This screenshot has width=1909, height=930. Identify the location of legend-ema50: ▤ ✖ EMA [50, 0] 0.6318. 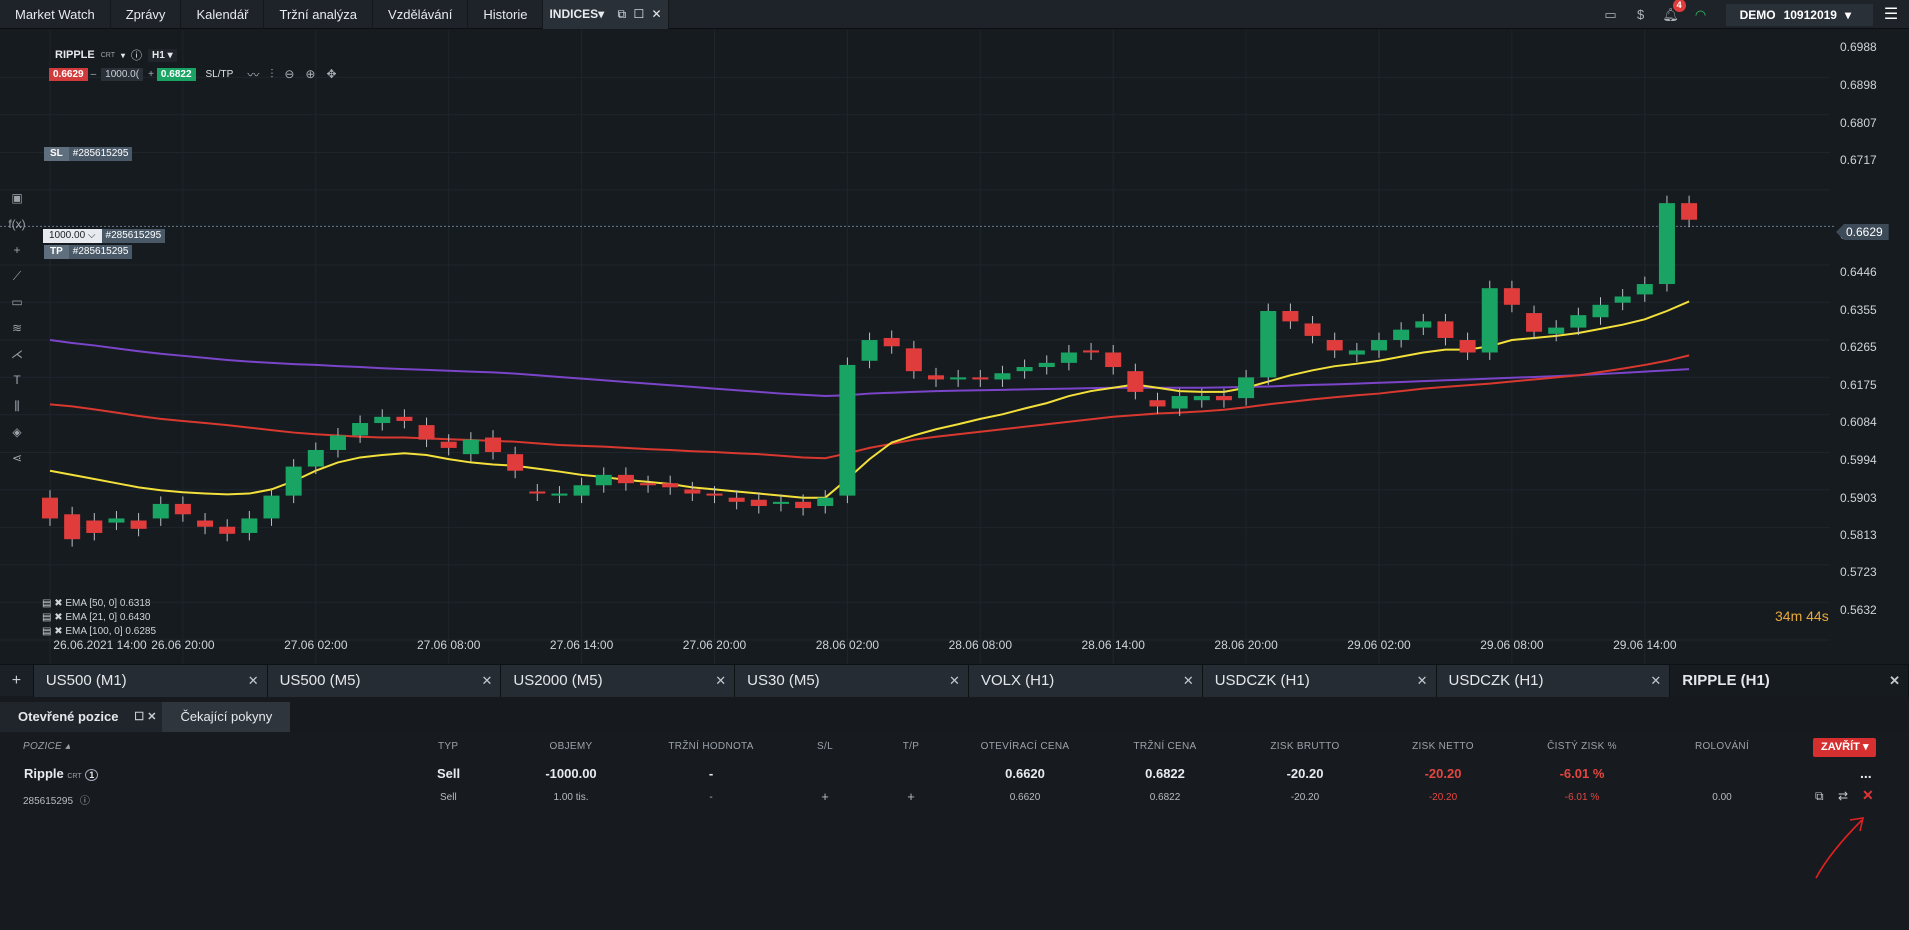
(99, 604).